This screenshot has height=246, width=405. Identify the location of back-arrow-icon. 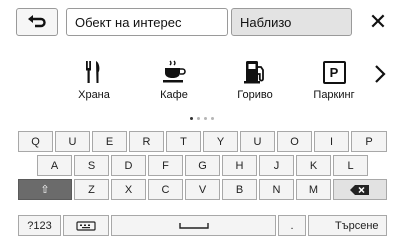
(37, 21).